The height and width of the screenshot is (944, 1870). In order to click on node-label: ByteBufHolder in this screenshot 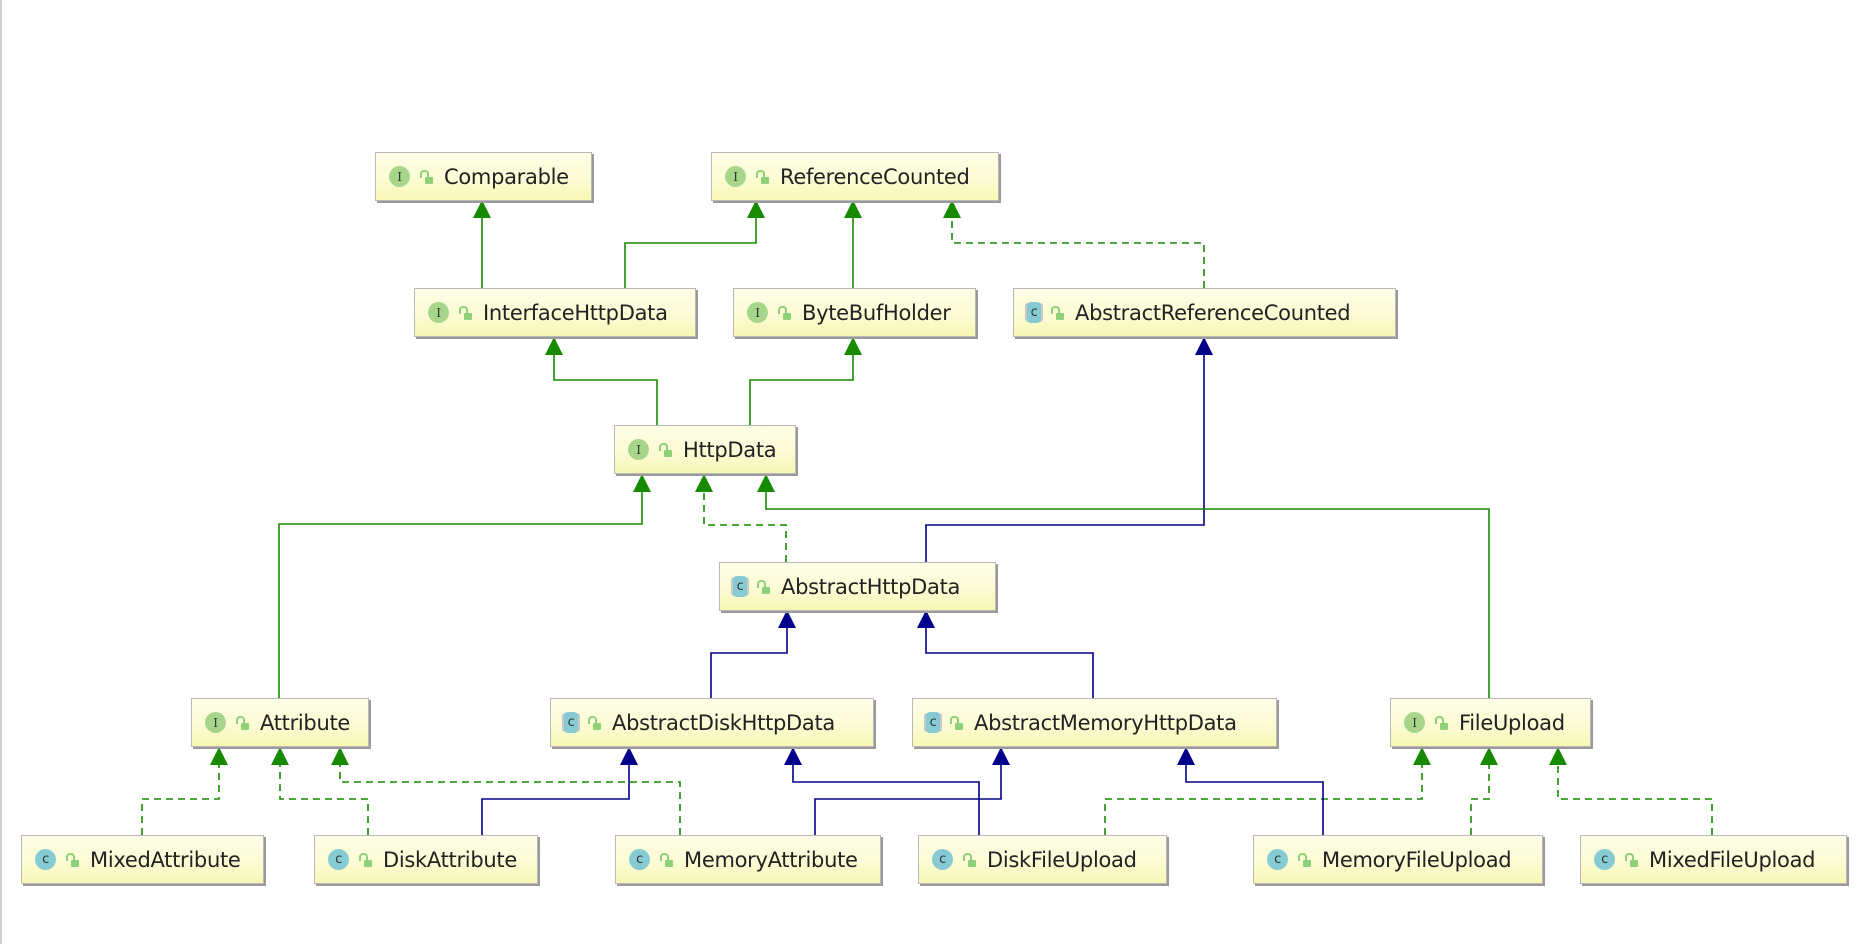, I will do `click(876, 312)`.